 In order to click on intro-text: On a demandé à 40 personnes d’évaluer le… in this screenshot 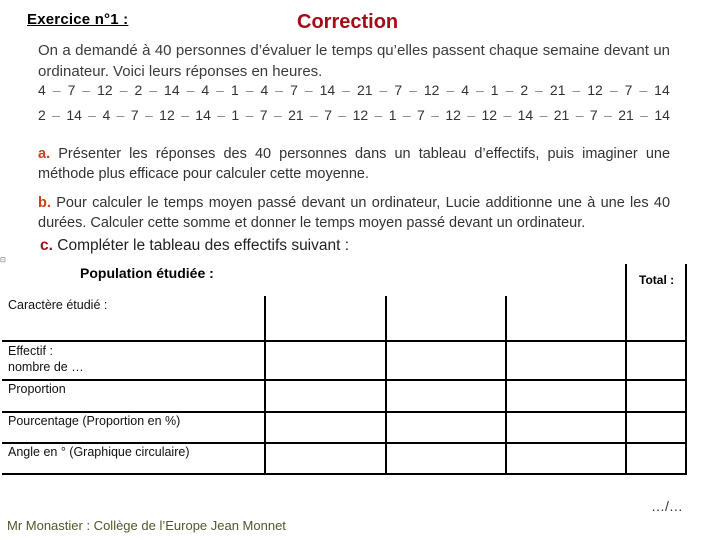, I will do `click(354, 61)`.